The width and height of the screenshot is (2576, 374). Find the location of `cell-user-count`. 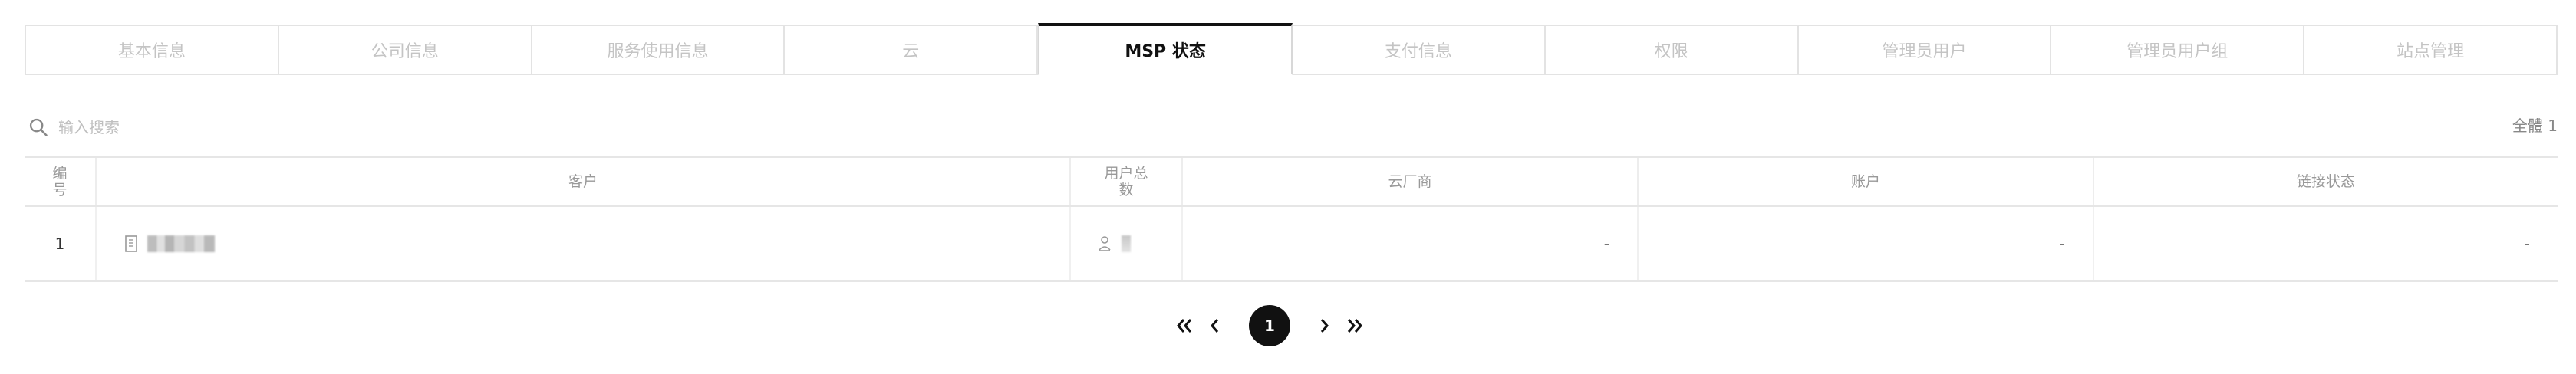

cell-user-count is located at coordinates (1127, 244).